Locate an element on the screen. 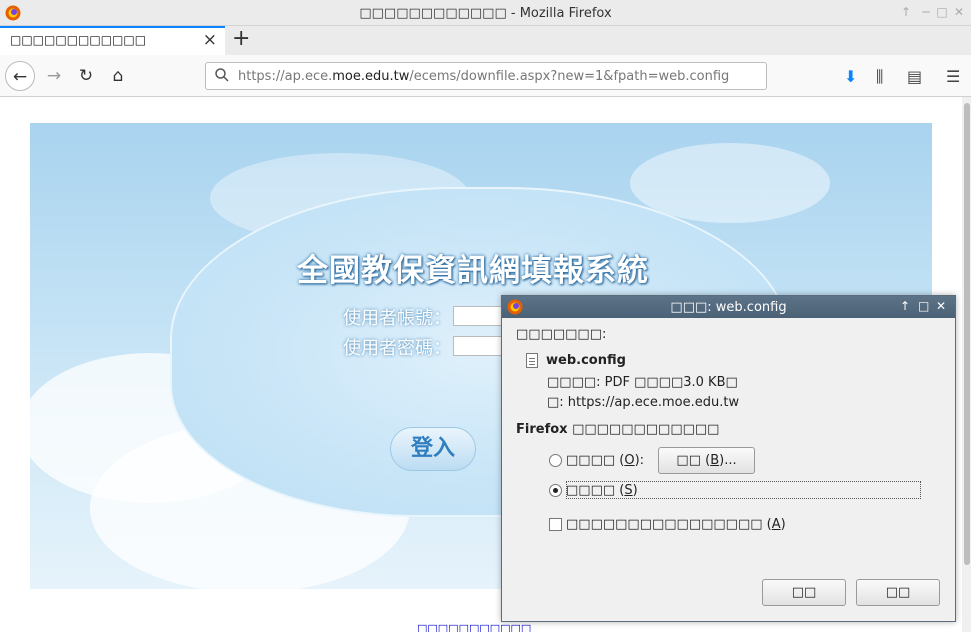  new-tab-button: + is located at coordinates (241, 38).